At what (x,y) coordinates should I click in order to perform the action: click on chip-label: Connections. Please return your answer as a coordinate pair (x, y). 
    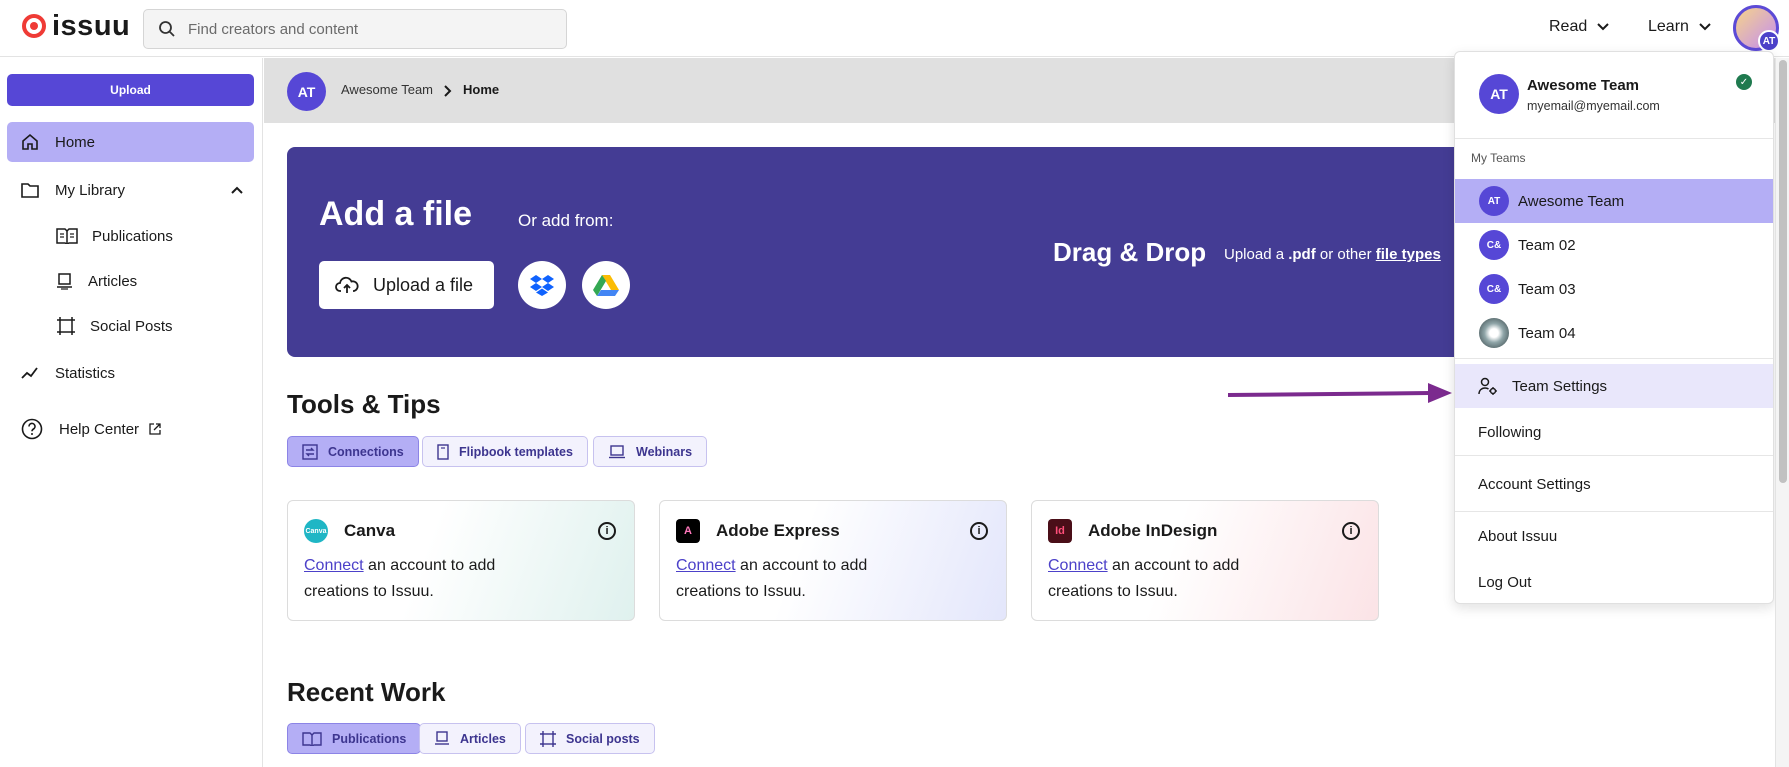
    Looking at the image, I should click on (366, 451).